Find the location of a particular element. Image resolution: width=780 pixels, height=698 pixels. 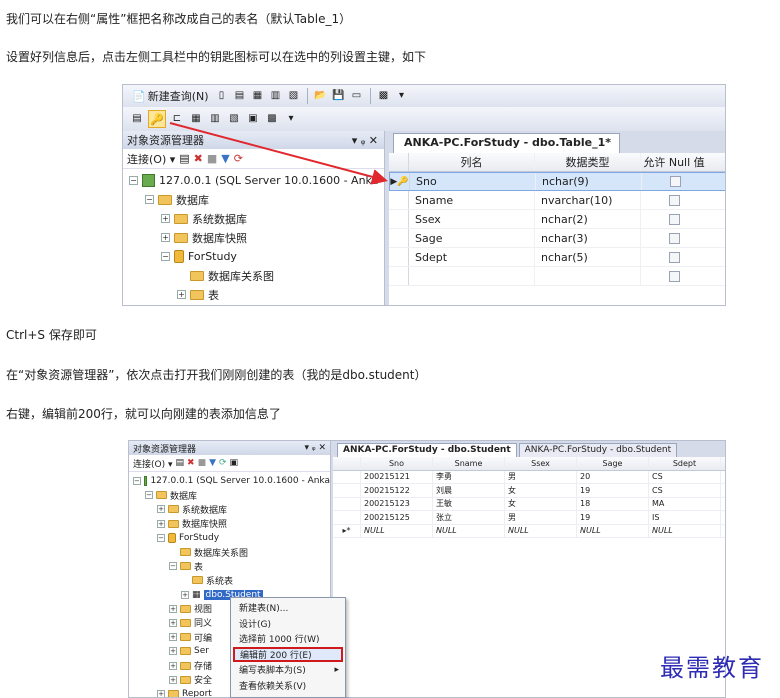

column-header: Sdept is located at coordinates (685, 463).